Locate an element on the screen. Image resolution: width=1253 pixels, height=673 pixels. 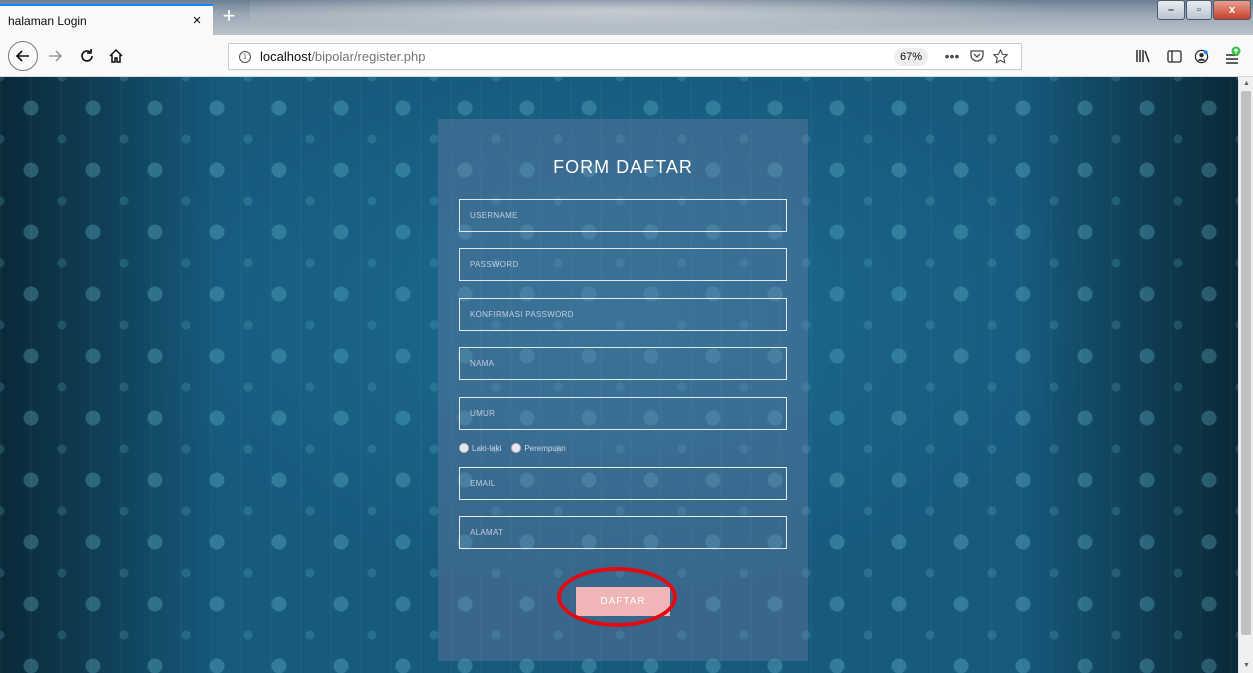
menu-update-icon is located at coordinates (1233, 56).